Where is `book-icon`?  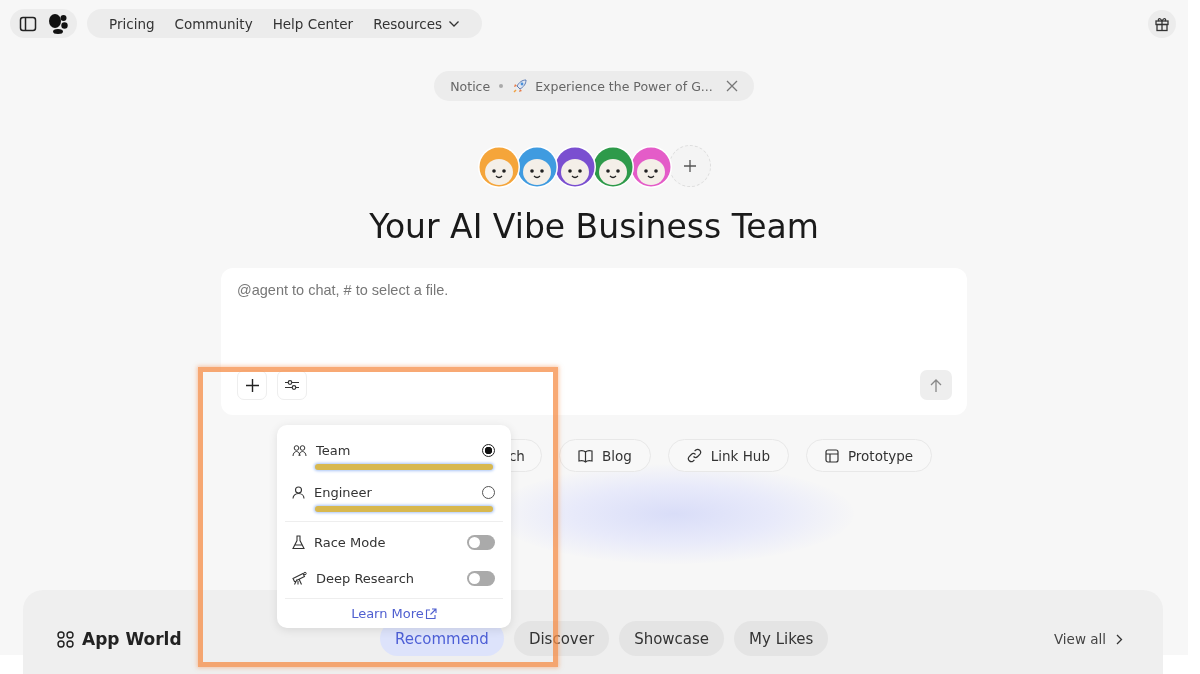 book-icon is located at coordinates (585, 455).